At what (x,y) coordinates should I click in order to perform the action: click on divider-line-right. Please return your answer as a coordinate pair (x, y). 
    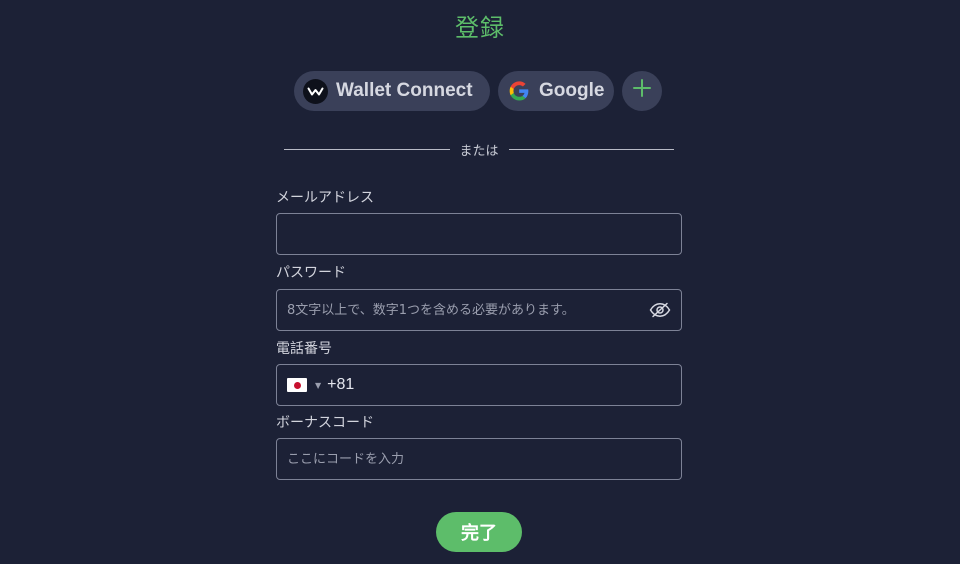
    Looking at the image, I should click on (591, 149).